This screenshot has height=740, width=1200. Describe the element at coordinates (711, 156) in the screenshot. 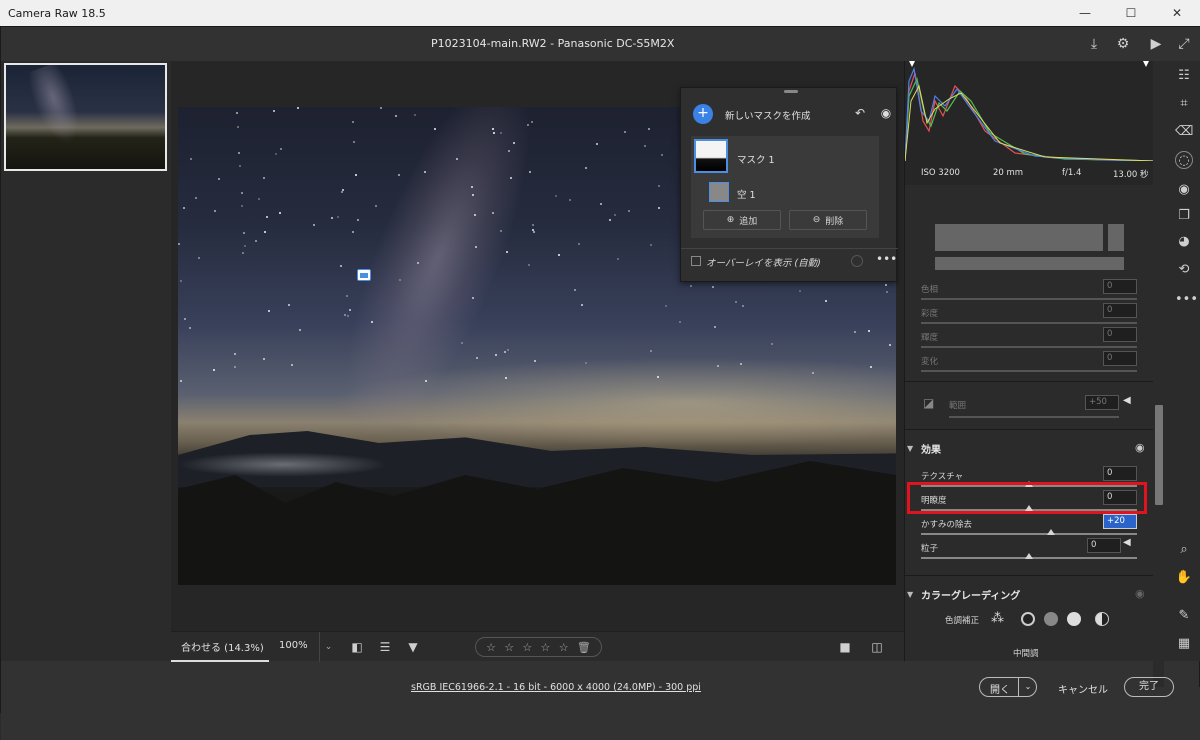

I see `mask-thumbnail` at that location.